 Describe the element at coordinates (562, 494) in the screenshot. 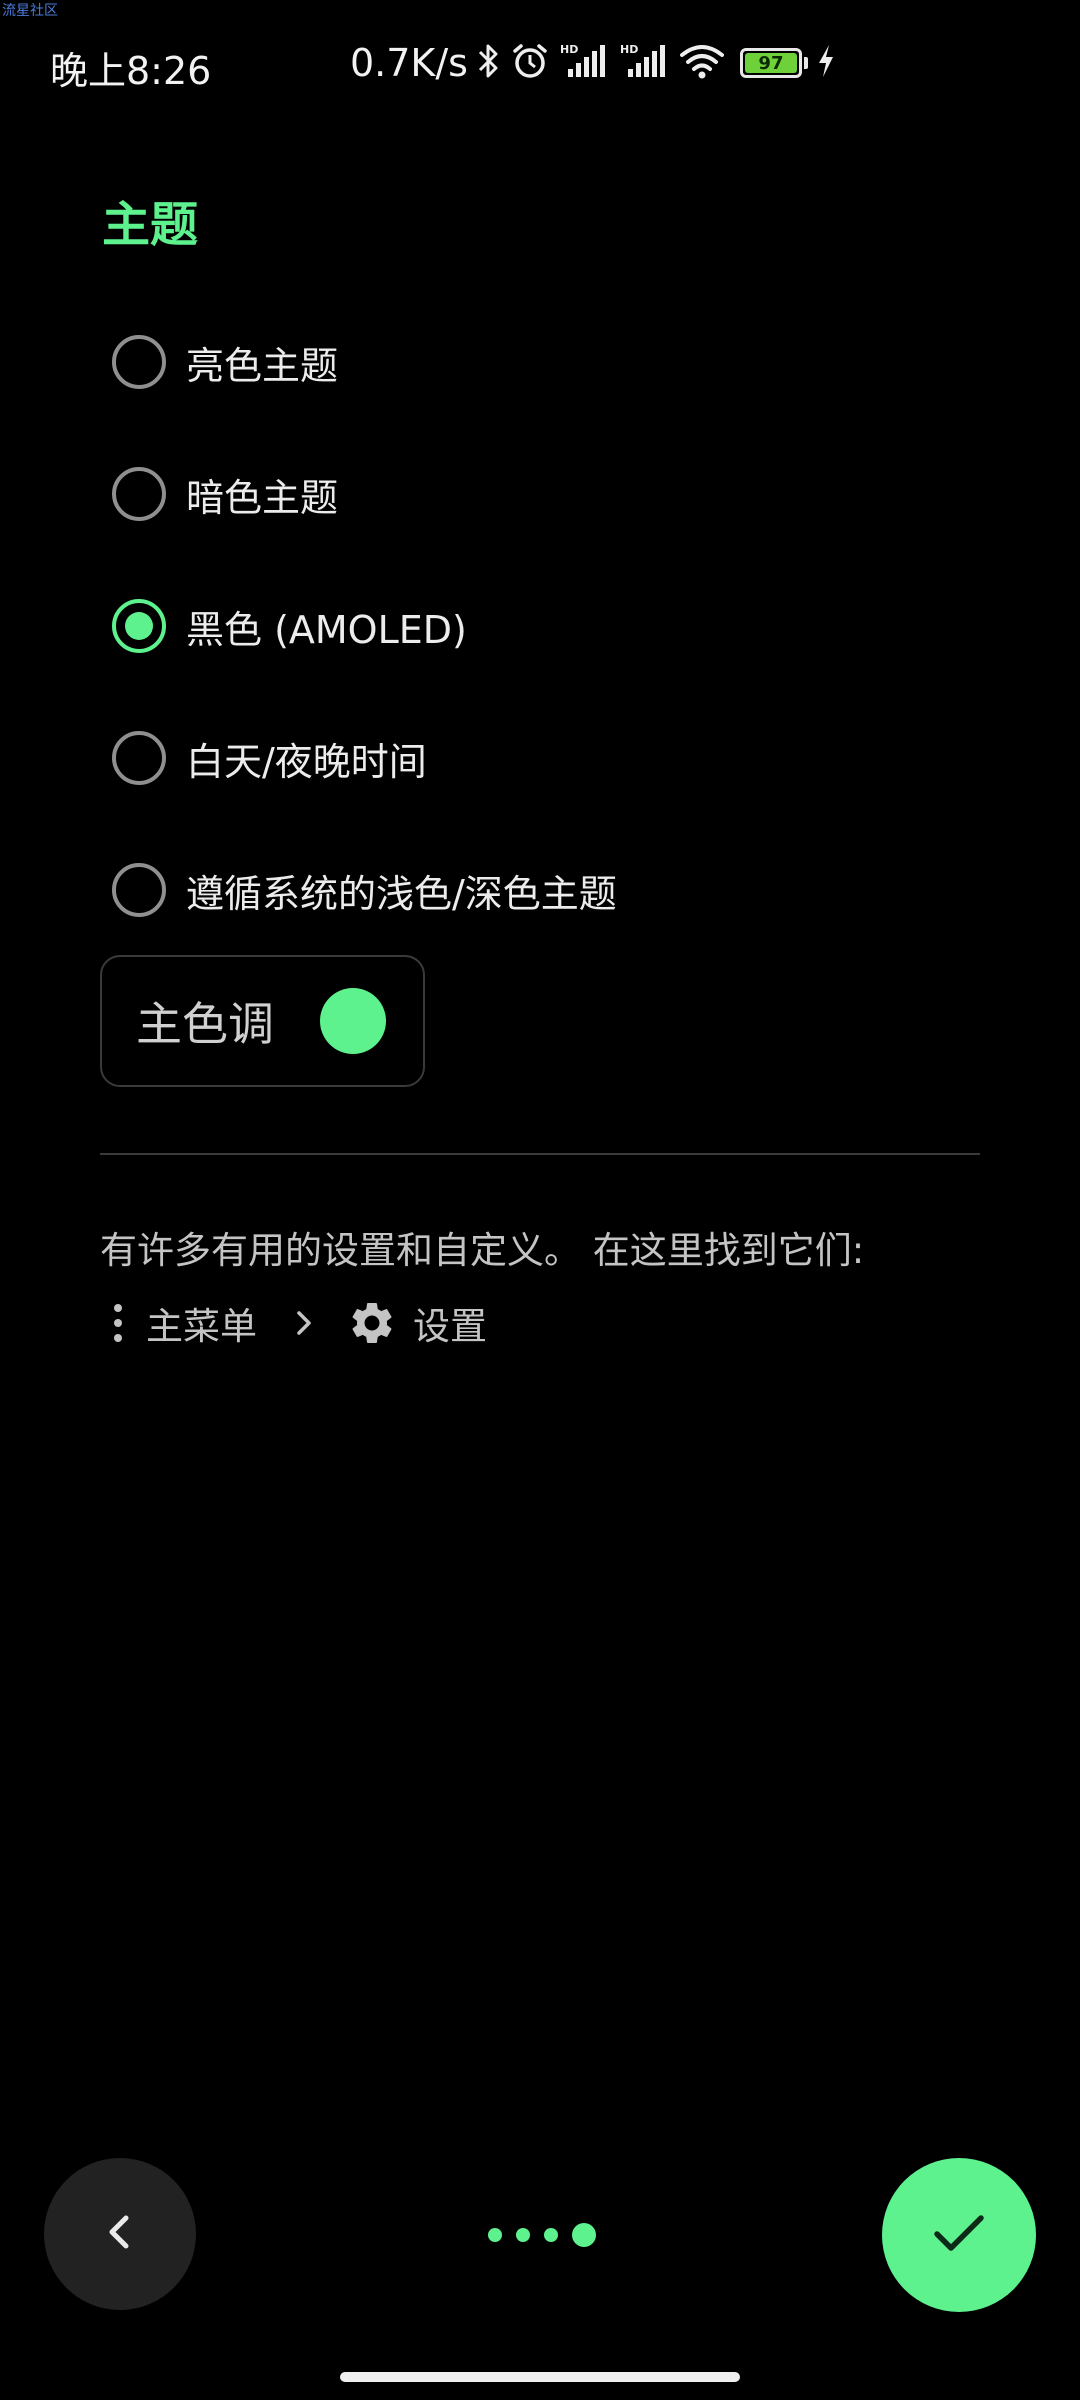

I see `theme-option-dark: 暗色主题` at that location.